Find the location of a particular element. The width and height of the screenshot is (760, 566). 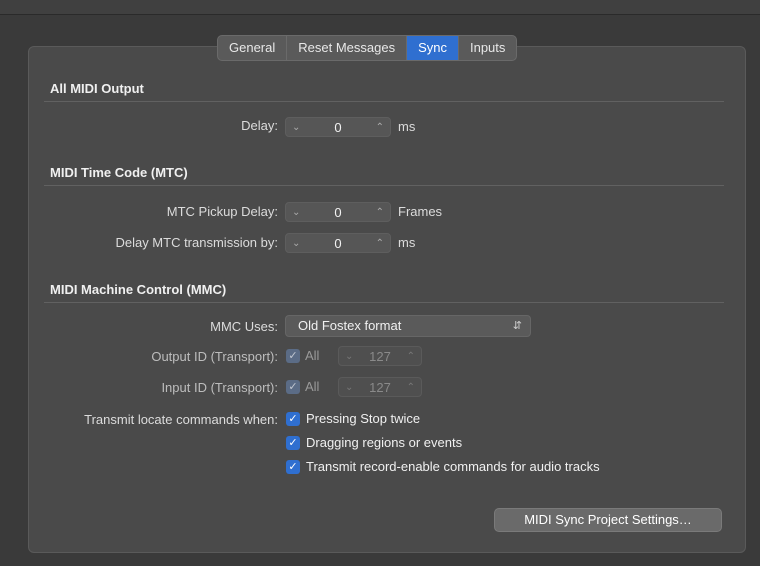

dragging-regions-checkbox: ✓ is located at coordinates (293, 443).